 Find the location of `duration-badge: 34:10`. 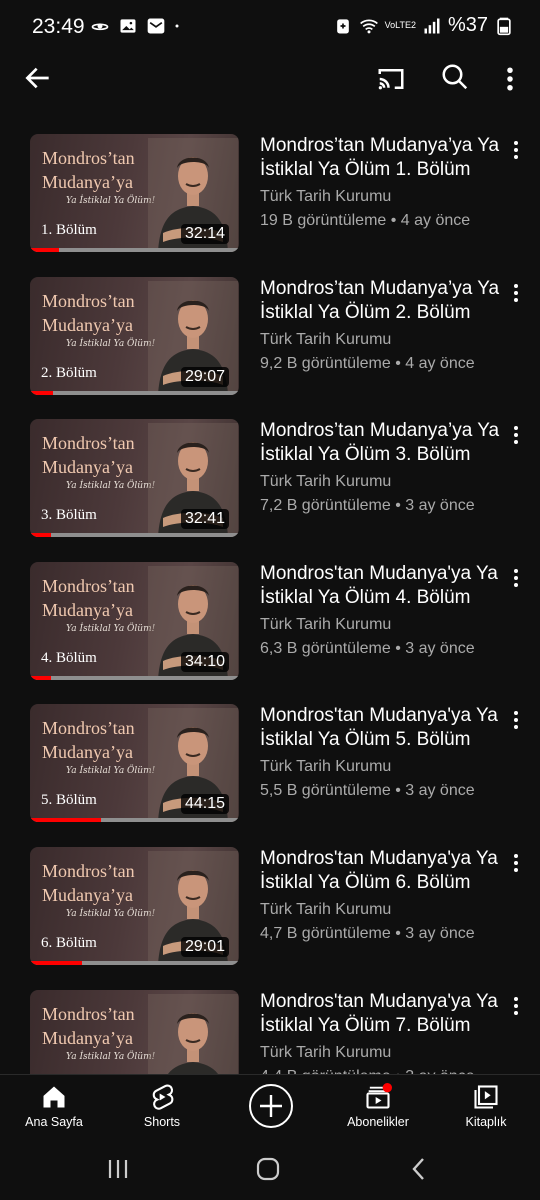

duration-badge: 34:10 is located at coordinates (204, 661).